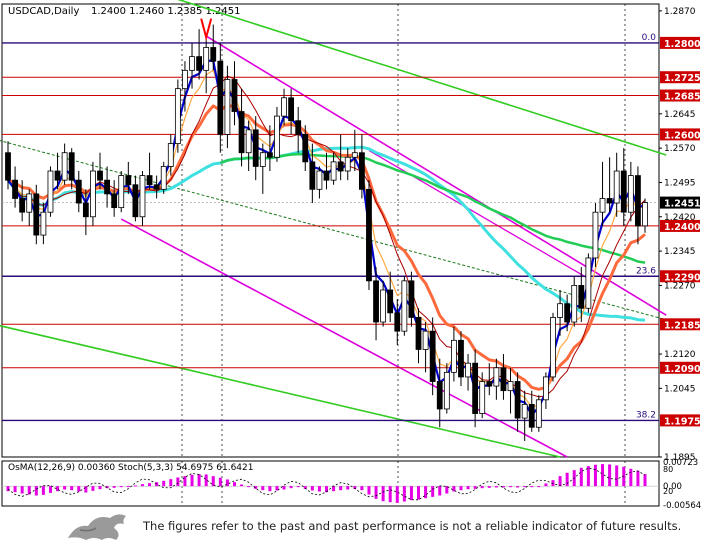 The image size is (701, 556). What do you see at coordinates (97, 527) in the screenshot?
I see `bull-logo-icon` at bounding box center [97, 527].